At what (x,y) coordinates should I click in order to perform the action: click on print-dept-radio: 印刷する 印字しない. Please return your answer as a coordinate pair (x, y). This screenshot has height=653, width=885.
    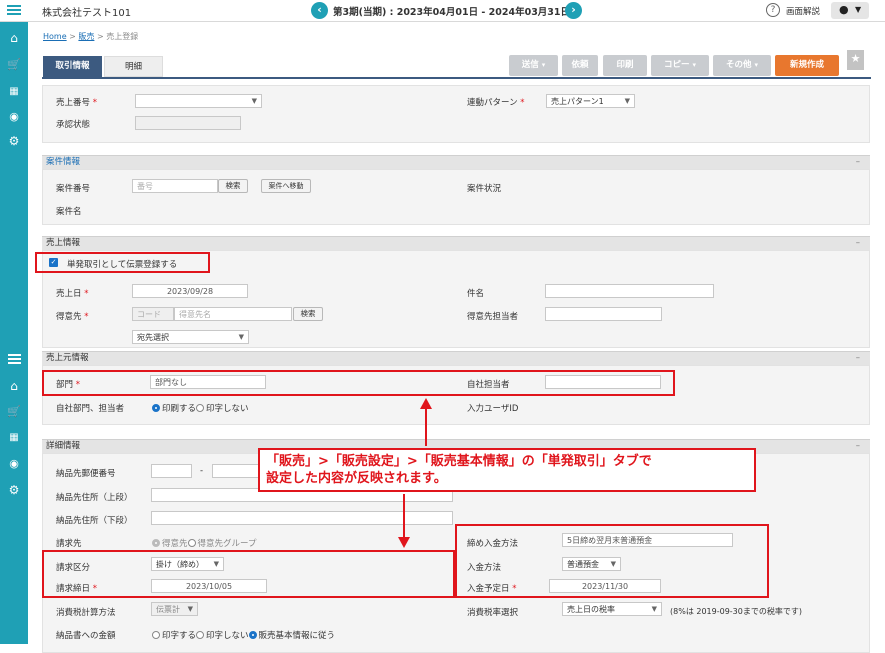
    Looking at the image, I should click on (200, 408).